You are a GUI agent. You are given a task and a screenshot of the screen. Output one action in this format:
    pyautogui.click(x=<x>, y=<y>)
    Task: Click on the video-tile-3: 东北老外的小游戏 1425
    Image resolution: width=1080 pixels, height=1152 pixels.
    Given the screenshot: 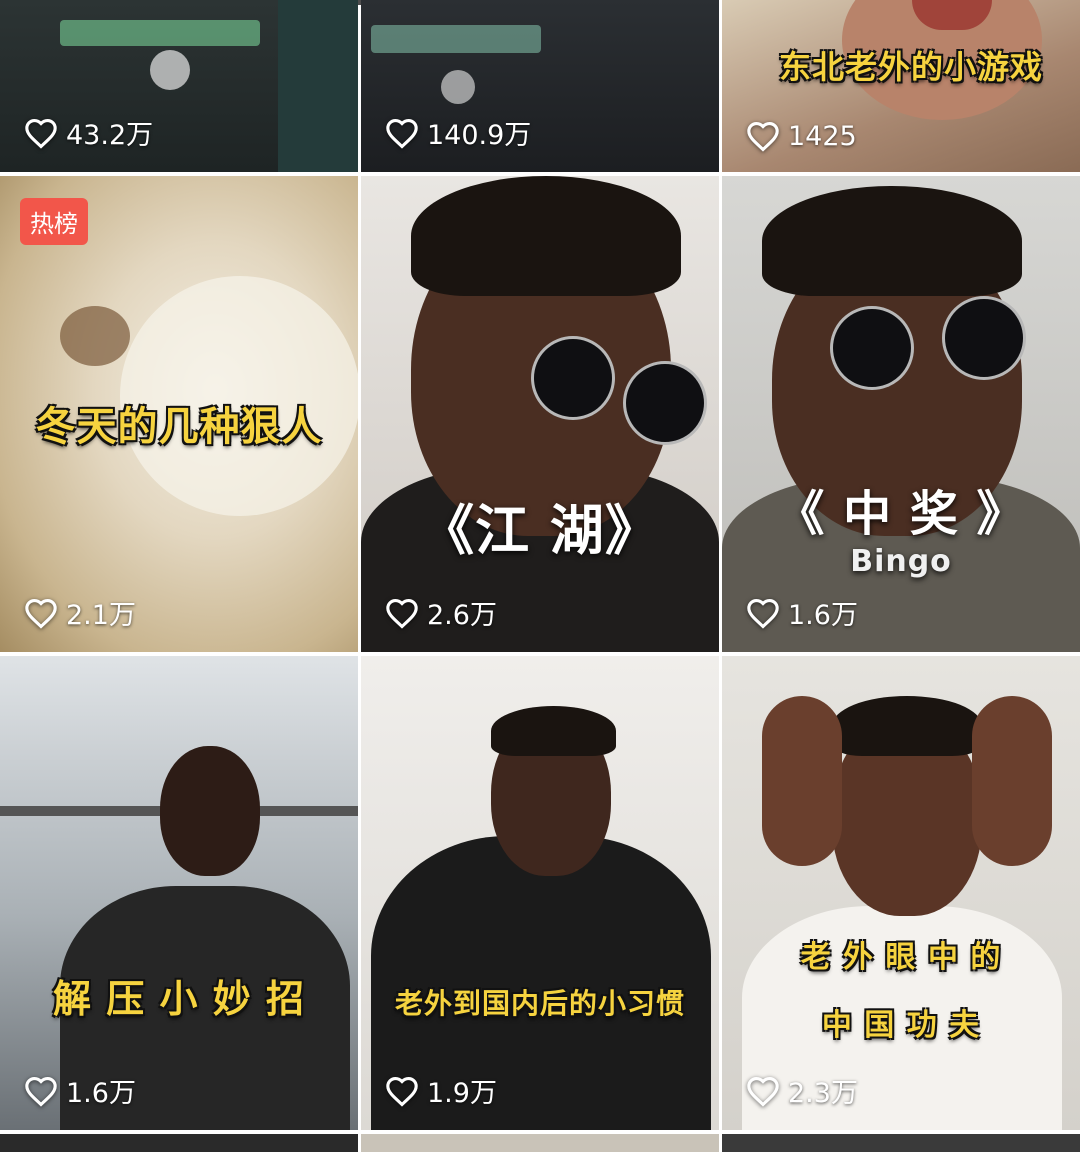 What is the action you would take?
    pyautogui.click(x=901, y=86)
    